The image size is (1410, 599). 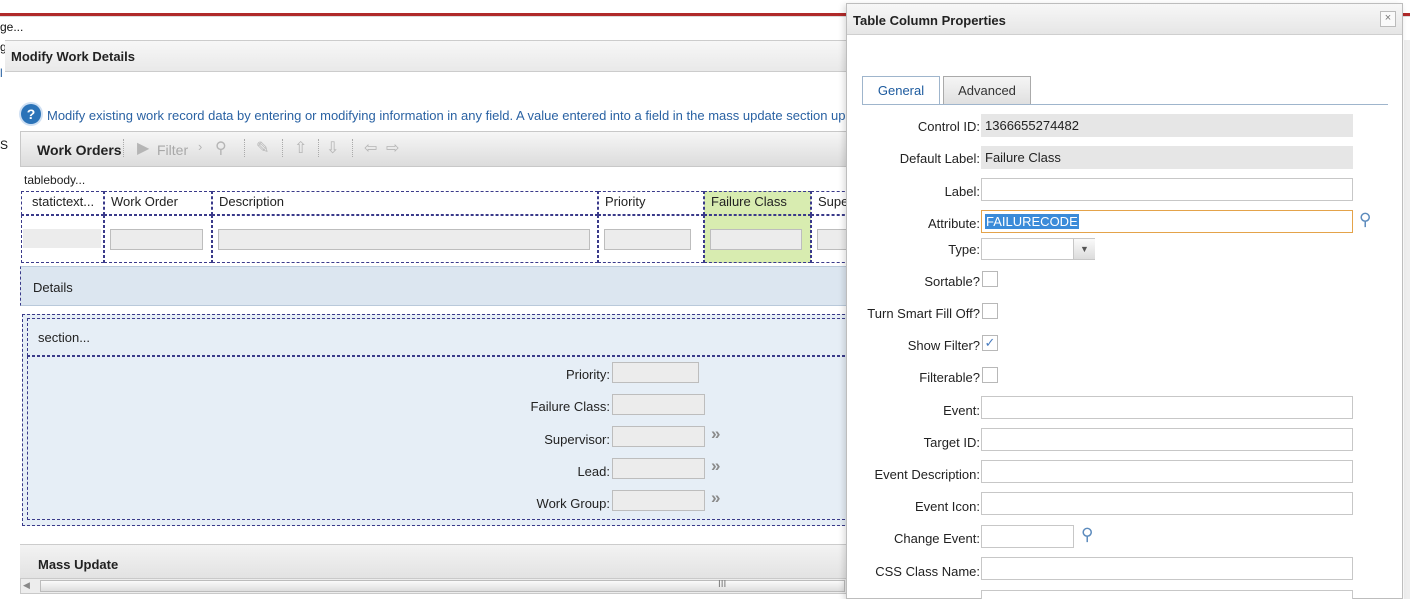 I want to click on failure-class-field, so click(x=658, y=404).